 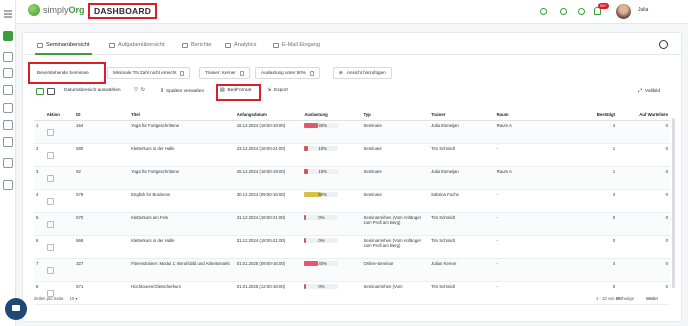 What do you see at coordinates (235, 90) in the screenshot?
I see `bedformat-button: ▤ BedFormat` at bounding box center [235, 90].